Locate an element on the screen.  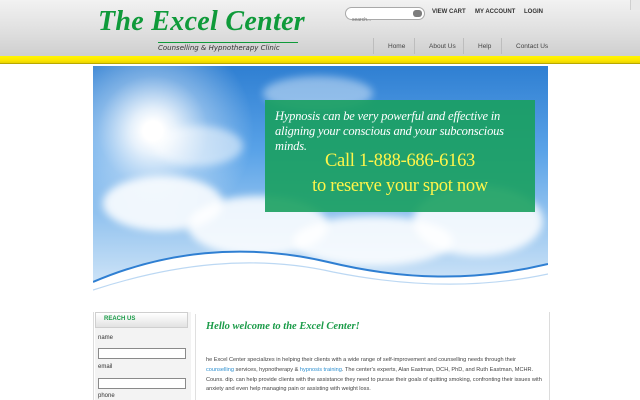
nav-contact-us: Contact Us is located at coordinates (532, 46).